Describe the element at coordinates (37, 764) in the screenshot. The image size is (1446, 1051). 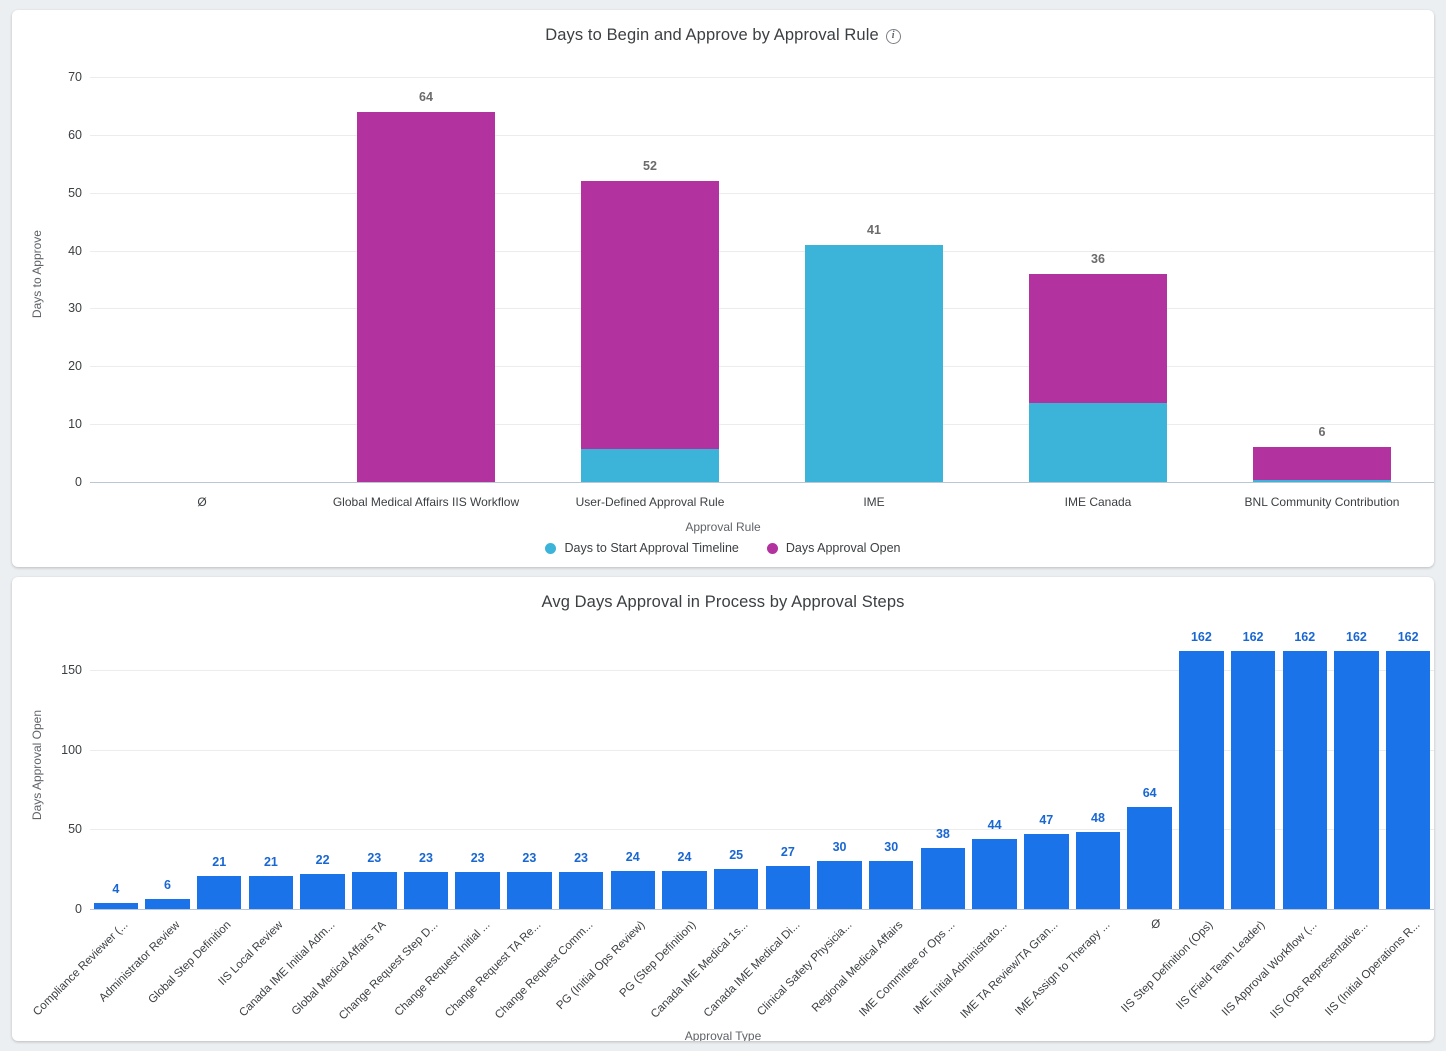
I see `chart2-y-axis-title: Days Approval Open` at that location.